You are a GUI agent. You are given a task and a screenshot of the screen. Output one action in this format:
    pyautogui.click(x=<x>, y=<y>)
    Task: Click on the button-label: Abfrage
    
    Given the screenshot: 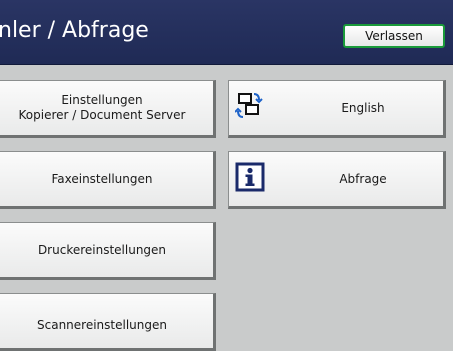 What is the action you would take?
    pyautogui.click(x=363, y=179)
    